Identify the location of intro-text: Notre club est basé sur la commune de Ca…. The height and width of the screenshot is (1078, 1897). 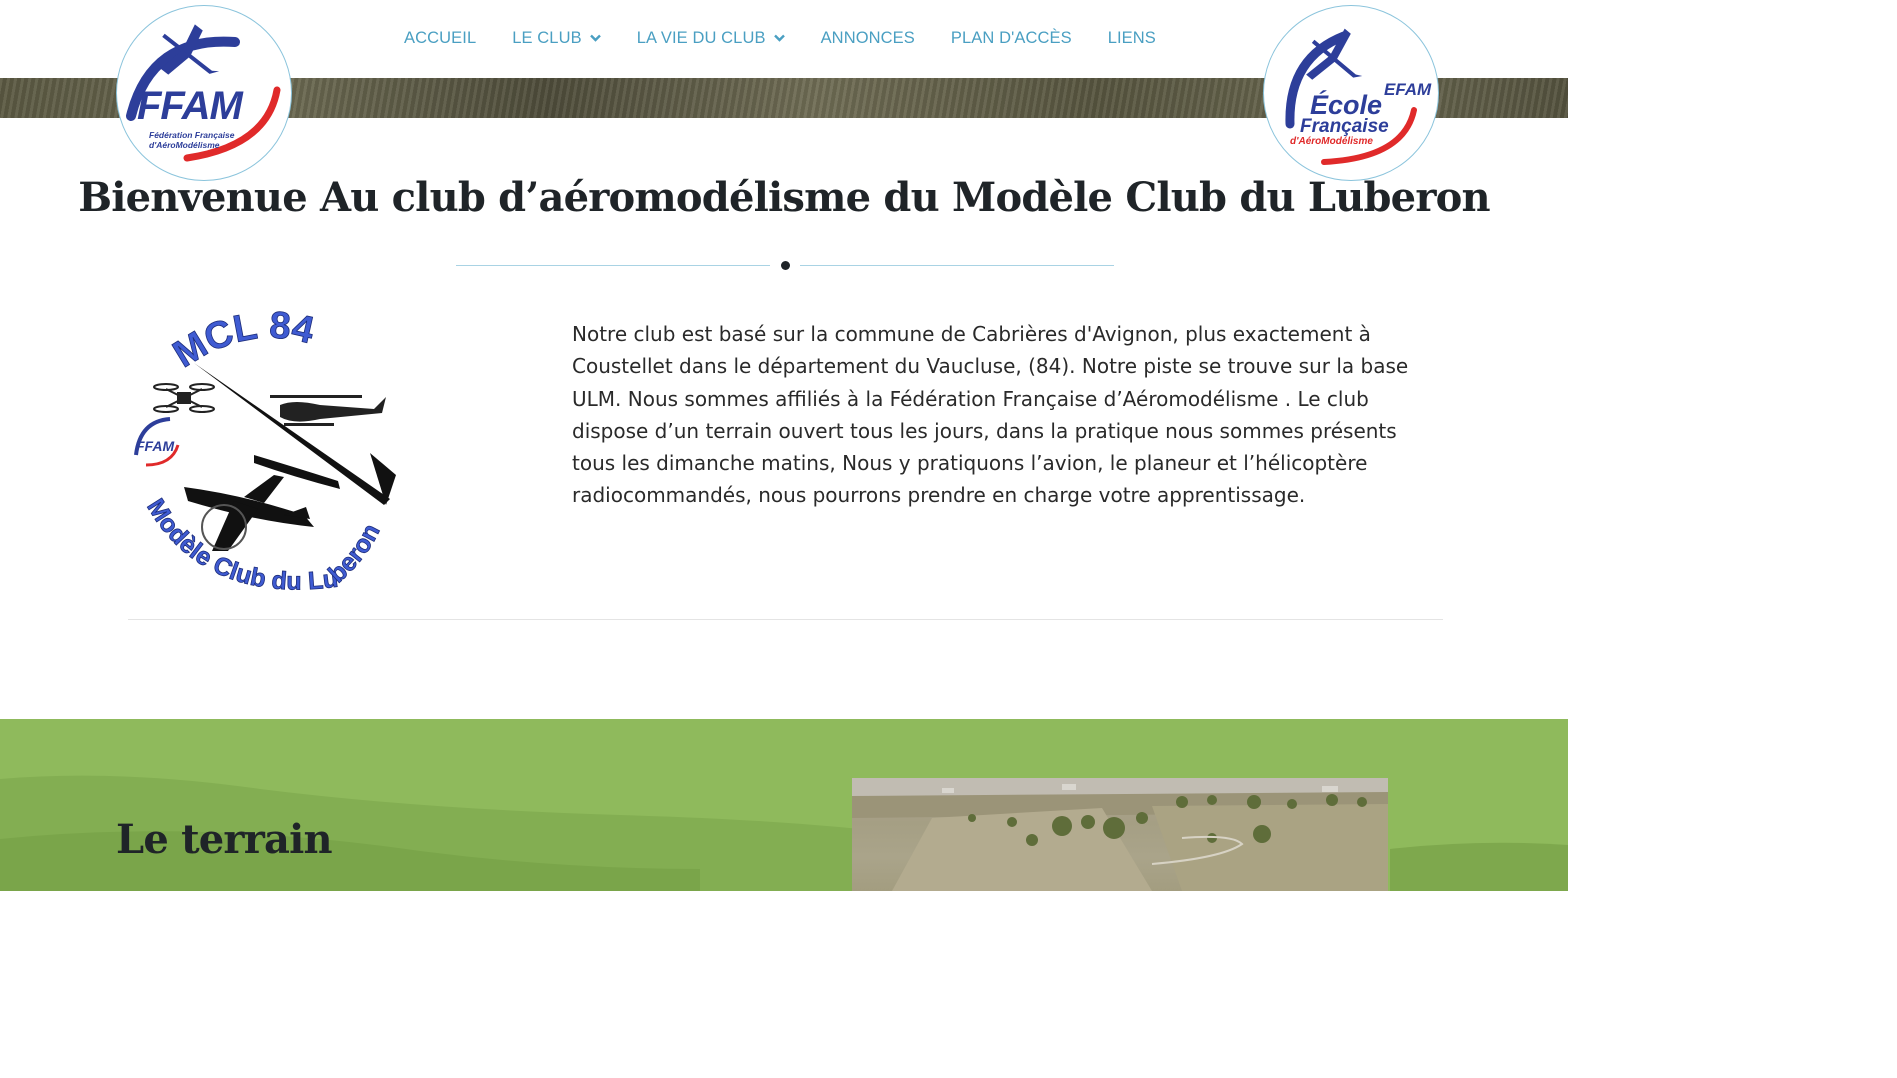
(990, 415).